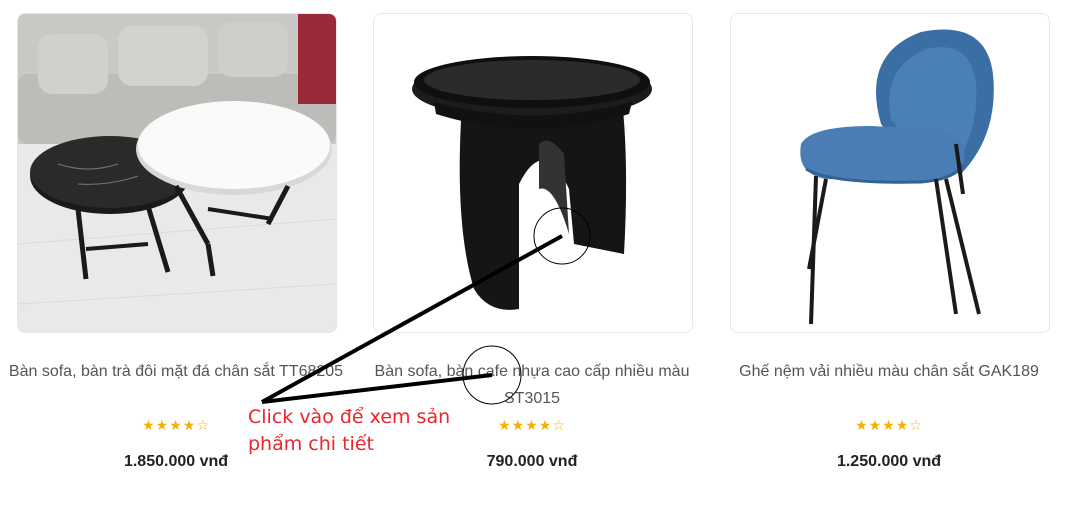  I want to click on annotation-line-1: Click vào để xem sản, so click(349, 417).